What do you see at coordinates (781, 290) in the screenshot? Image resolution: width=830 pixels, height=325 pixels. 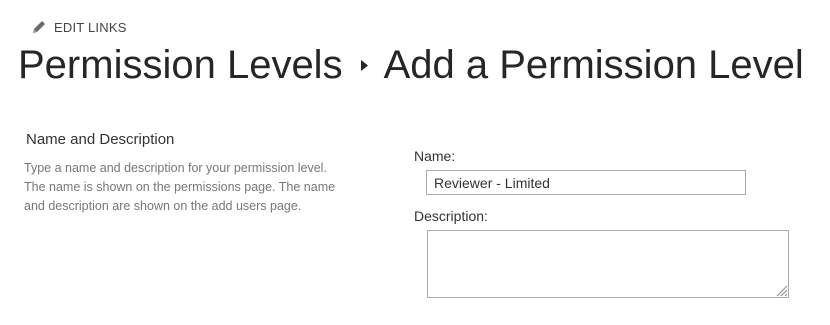 I see `resize-grip-icon` at bounding box center [781, 290].